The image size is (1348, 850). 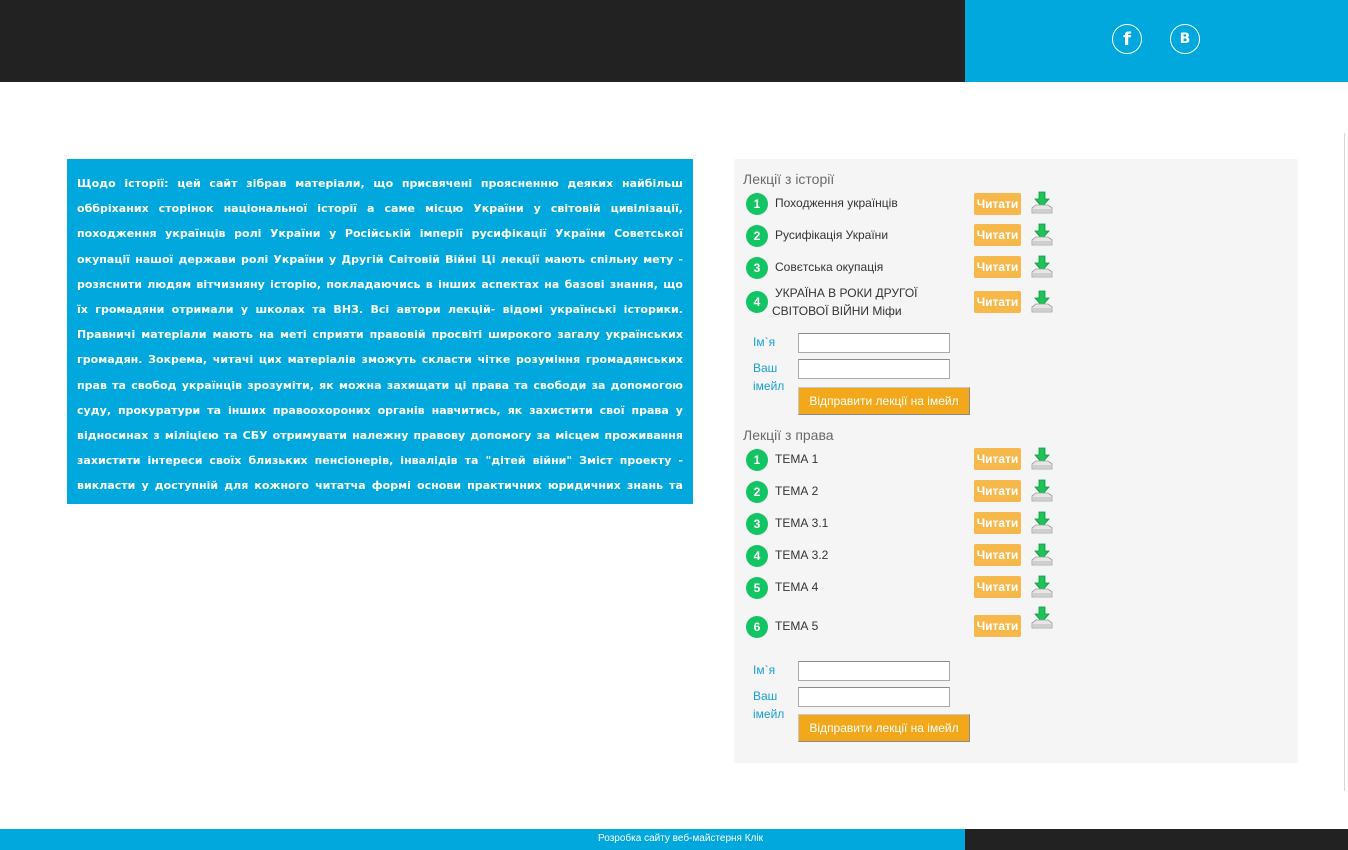 I want to click on lecture-title: Походження українців, so click(x=836, y=203).